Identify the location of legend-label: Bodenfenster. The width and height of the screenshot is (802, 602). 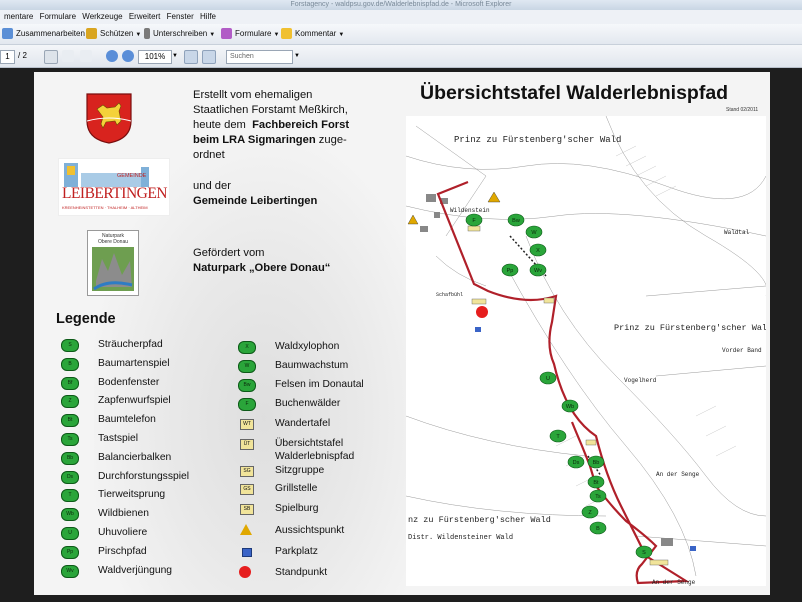
(129, 382).